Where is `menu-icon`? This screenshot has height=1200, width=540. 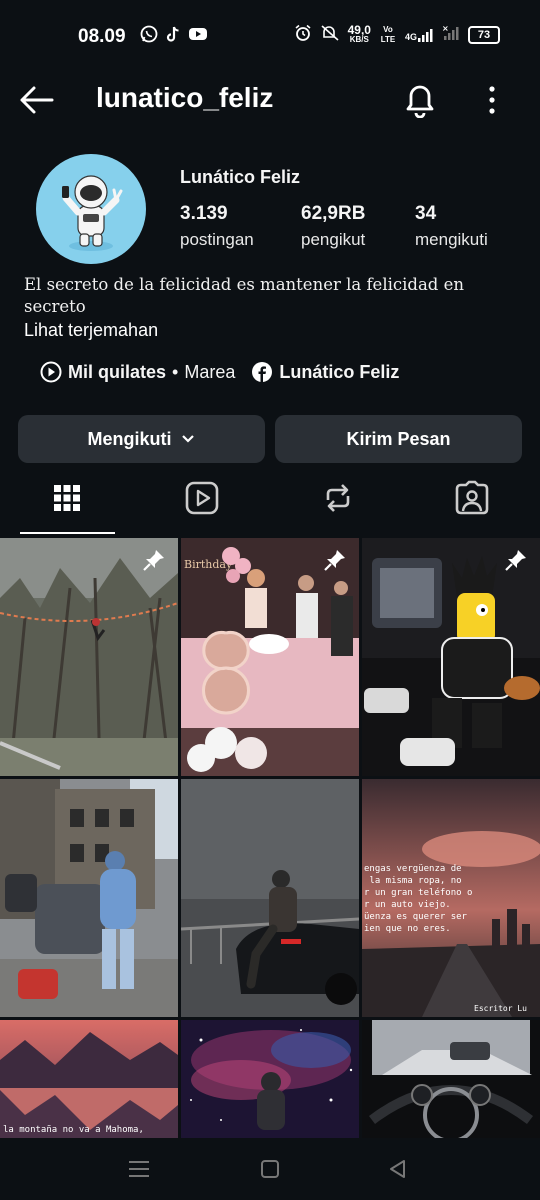
menu-icon is located at coordinates (139, 1169).